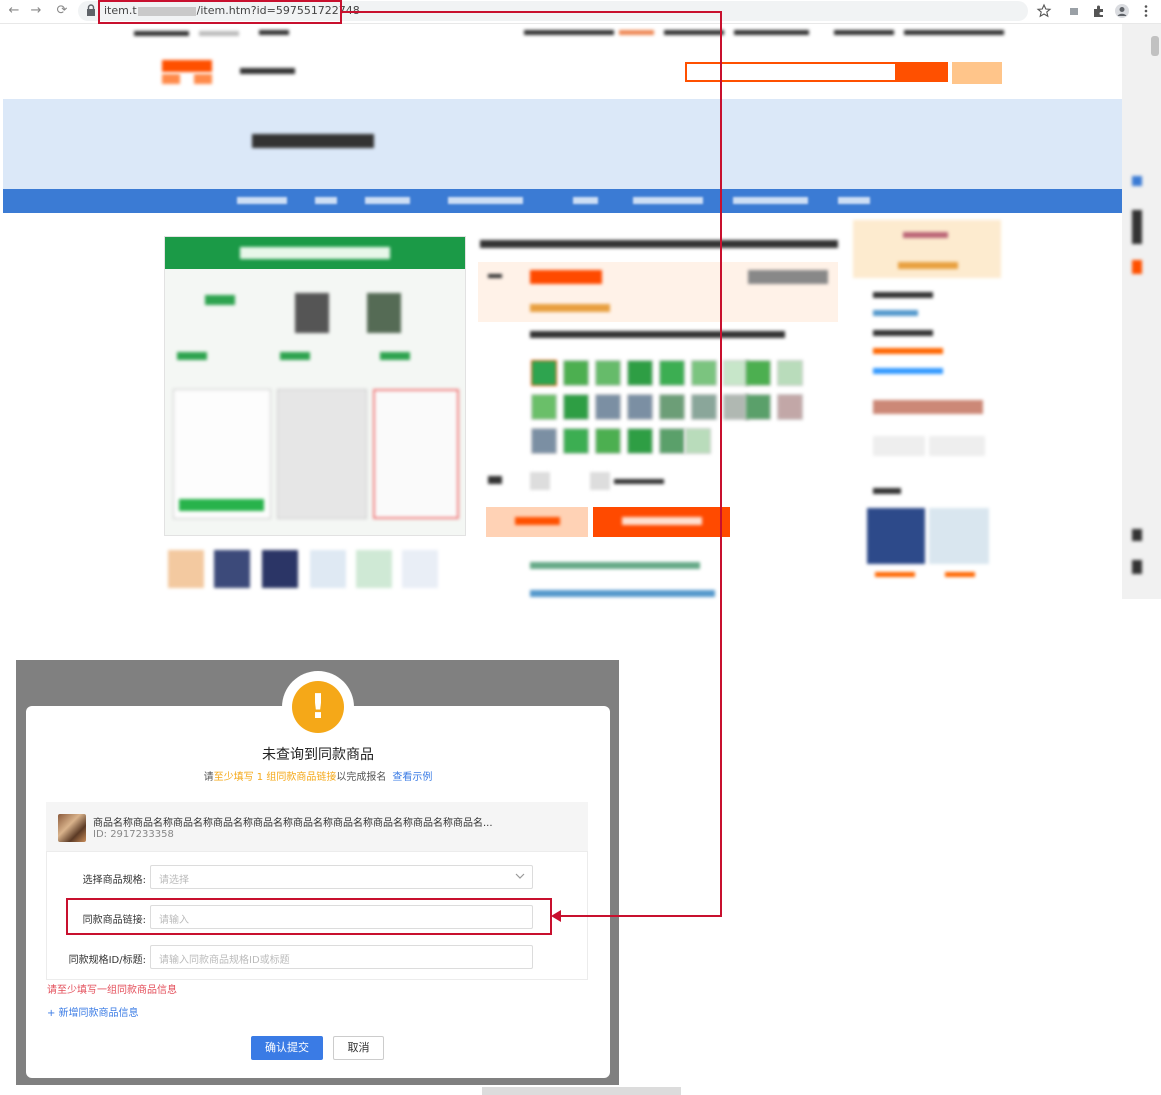 The width and height of the screenshot is (1161, 1095). Describe the element at coordinates (91, 10) in the screenshot. I see `lock-icon` at that location.